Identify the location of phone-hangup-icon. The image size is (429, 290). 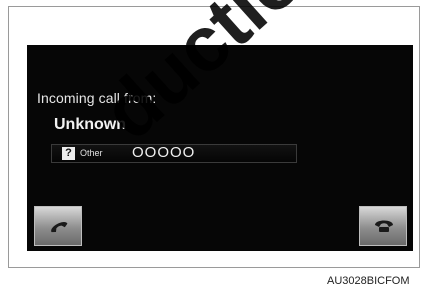
(384, 226).